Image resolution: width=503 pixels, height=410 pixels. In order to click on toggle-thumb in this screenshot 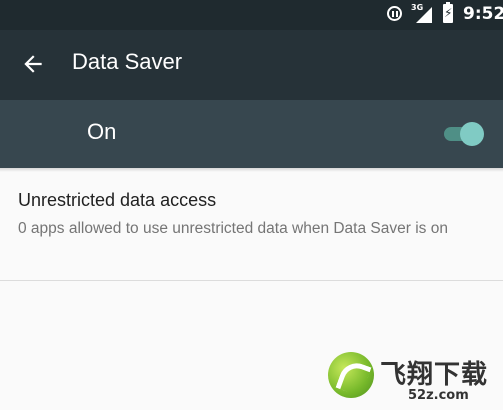, I will do `click(472, 134)`.